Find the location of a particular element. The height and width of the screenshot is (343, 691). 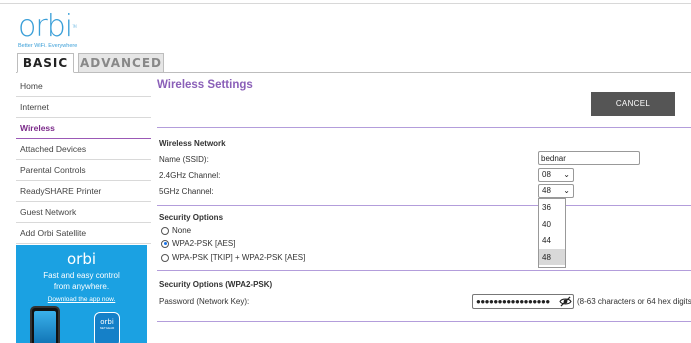

channel-5-dropdown: 36 40 44 48 is located at coordinates (552, 233).